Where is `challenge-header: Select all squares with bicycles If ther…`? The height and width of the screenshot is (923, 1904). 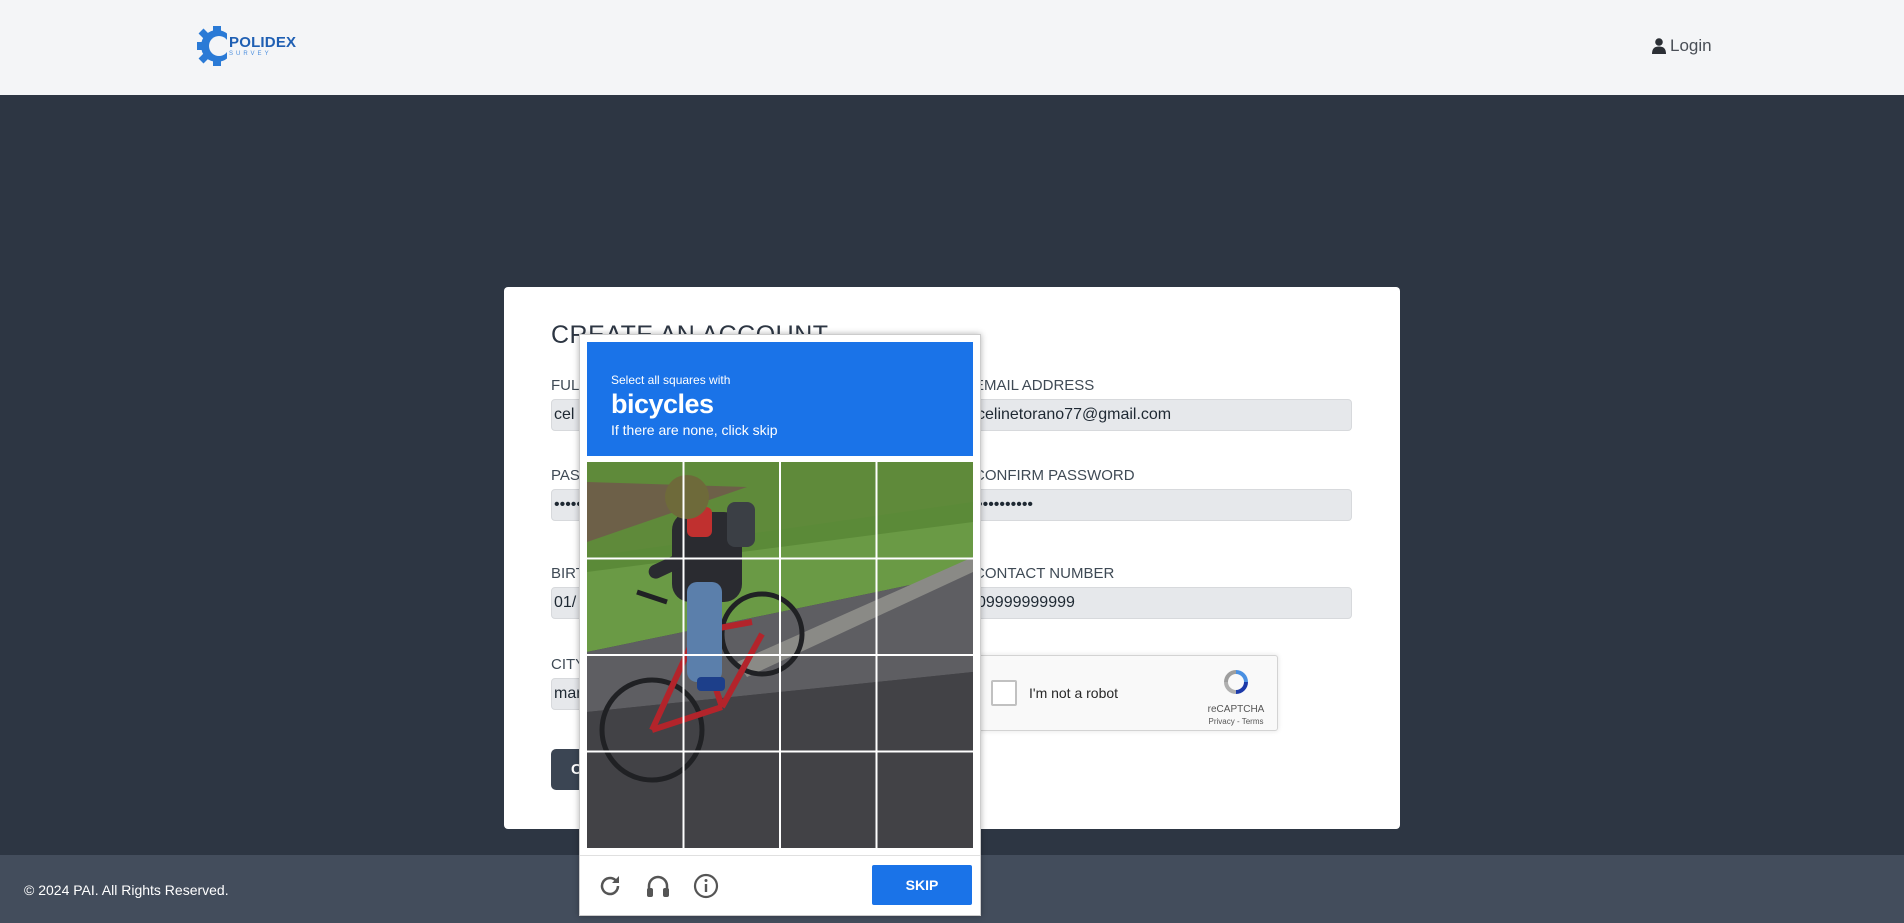 challenge-header: Select all squares with bicycles If ther… is located at coordinates (780, 399).